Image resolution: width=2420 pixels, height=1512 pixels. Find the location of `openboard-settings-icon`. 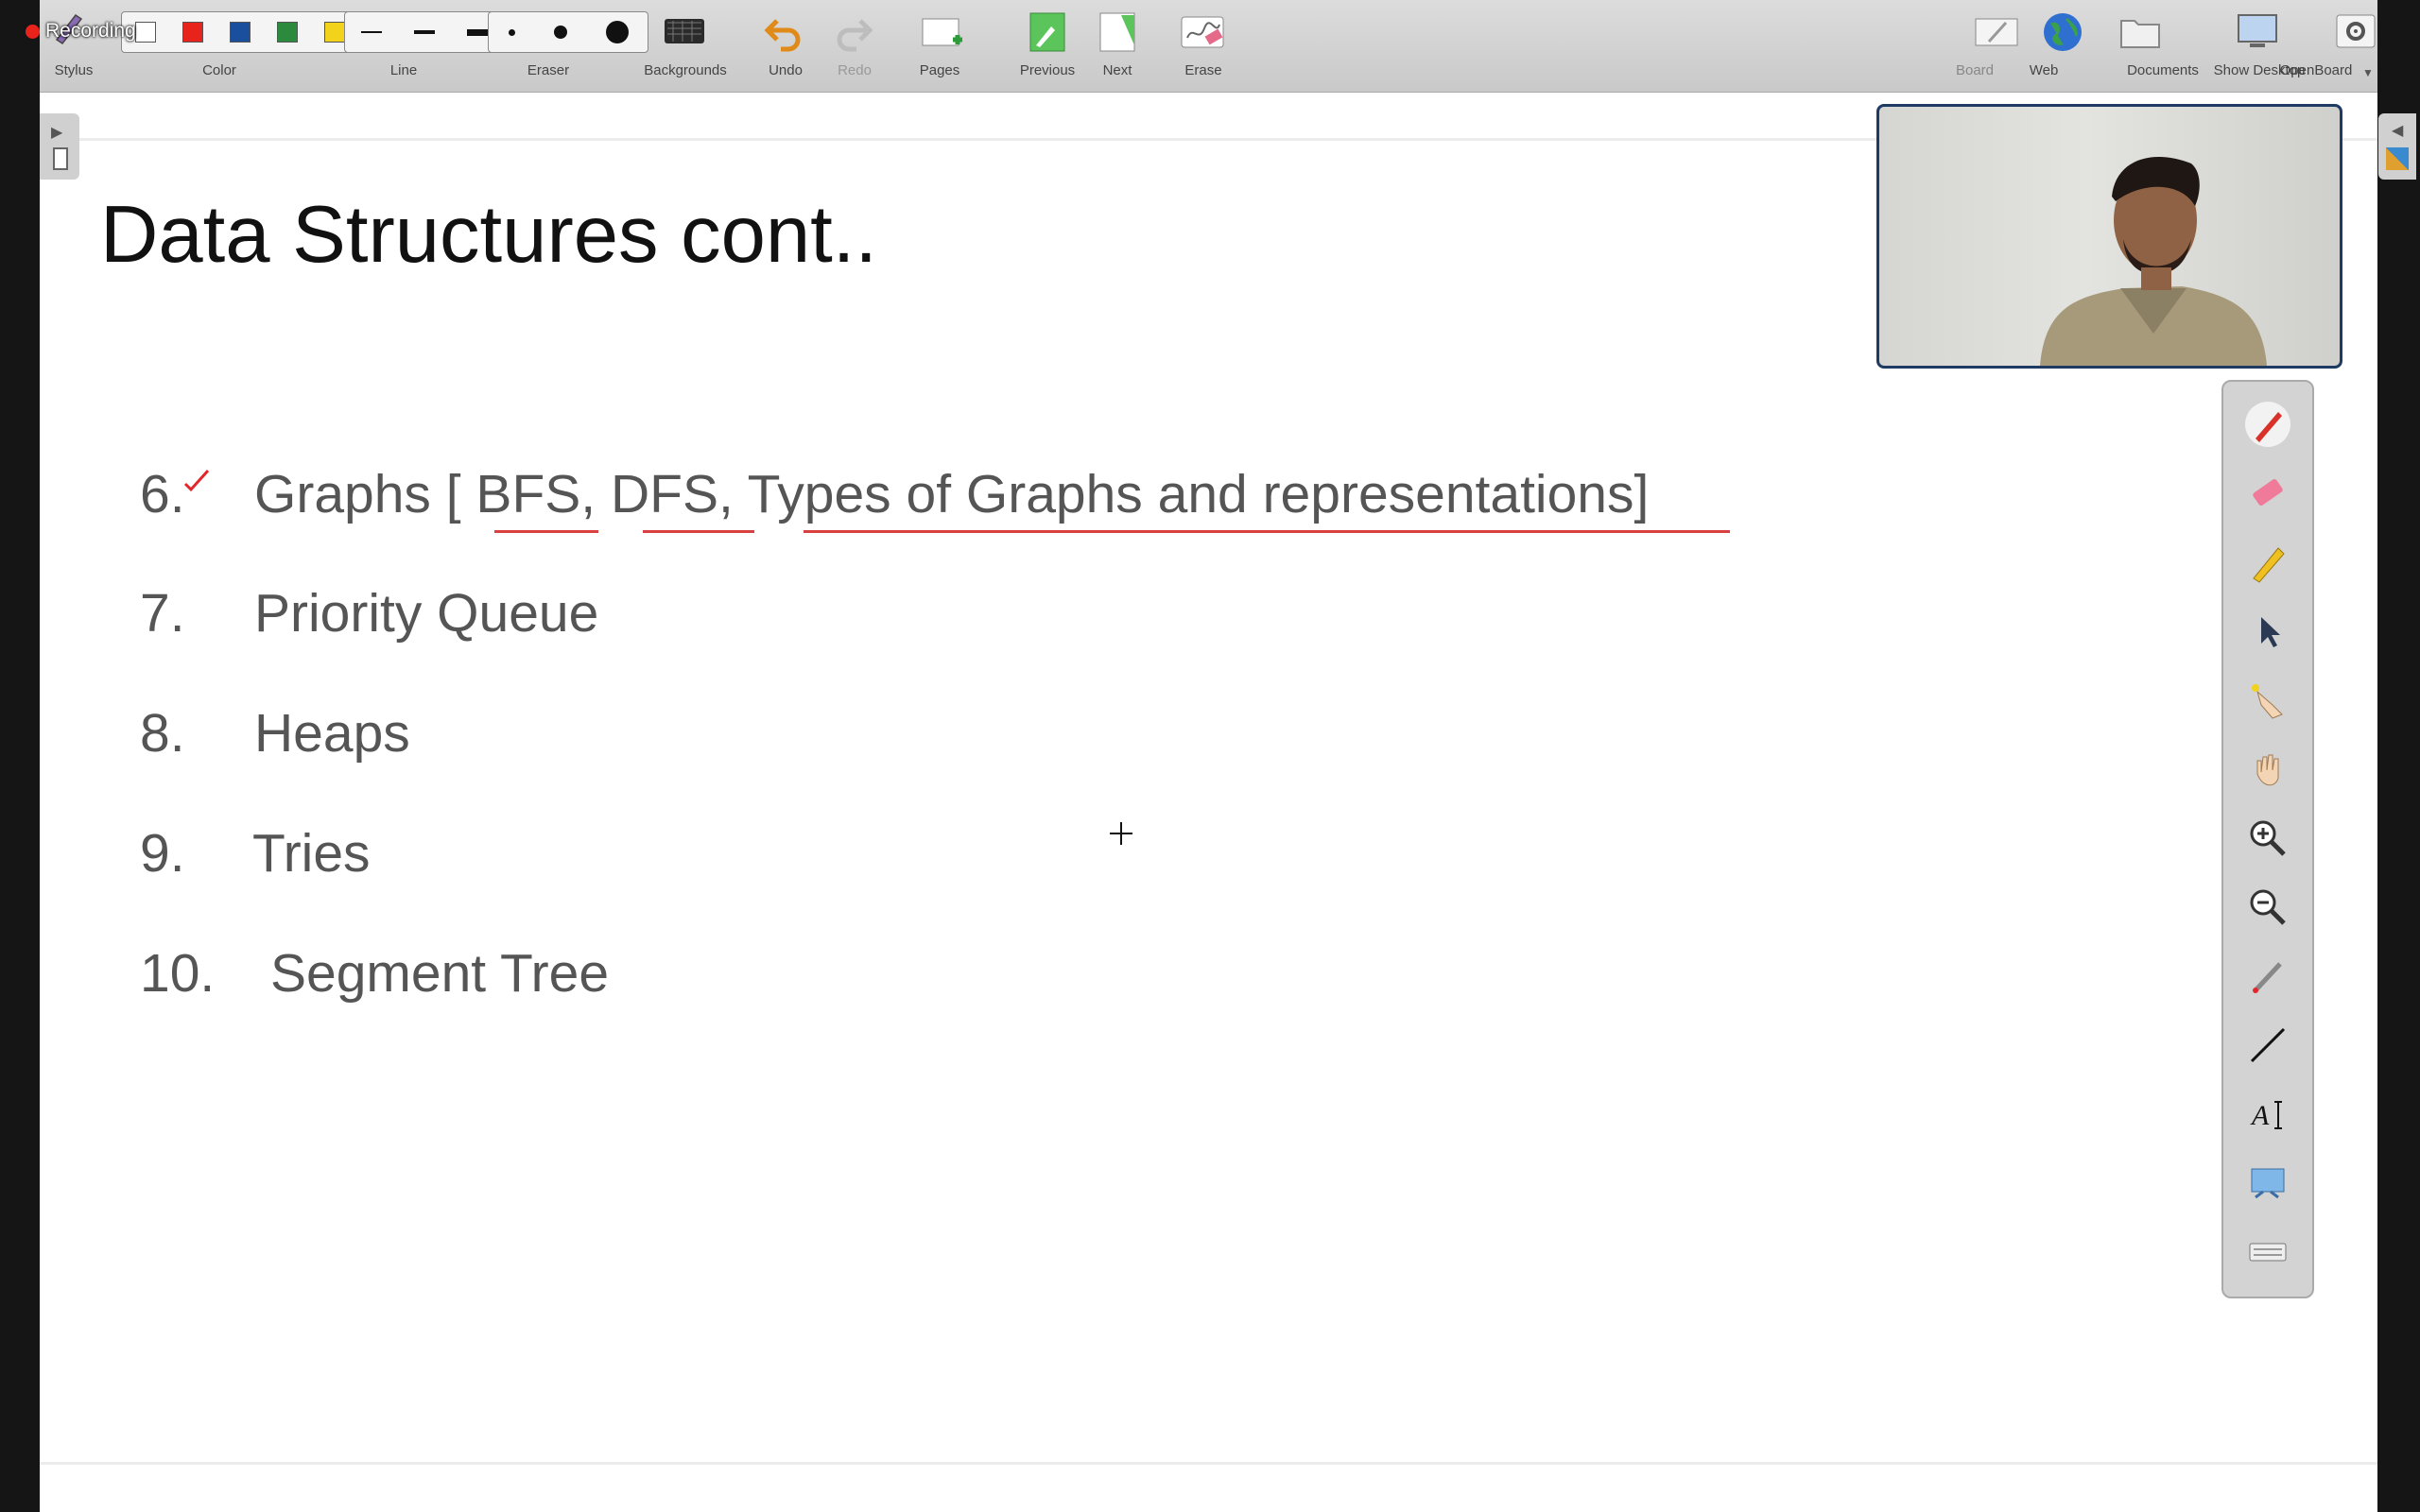

openboard-settings-icon is located at coordinates (2355, 32).